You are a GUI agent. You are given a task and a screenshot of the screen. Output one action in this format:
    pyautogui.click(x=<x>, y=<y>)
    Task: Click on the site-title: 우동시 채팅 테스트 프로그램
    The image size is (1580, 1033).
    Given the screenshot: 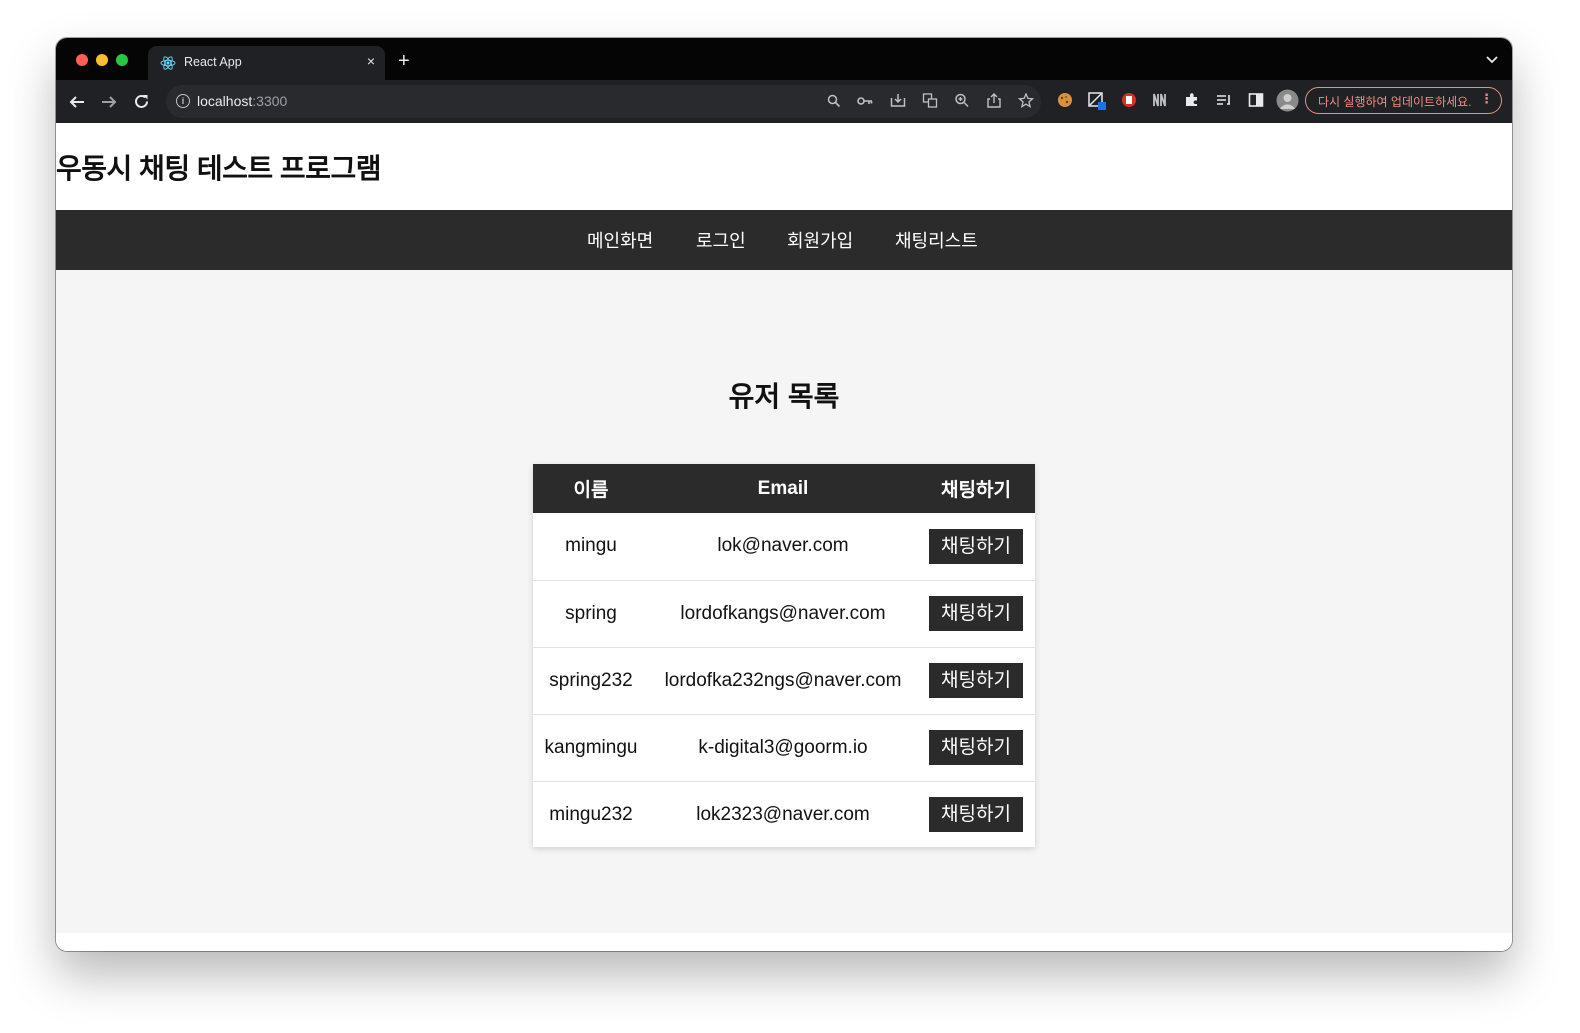 What is the action you would take?
    pyautogui.click(x=218, y=168)
    